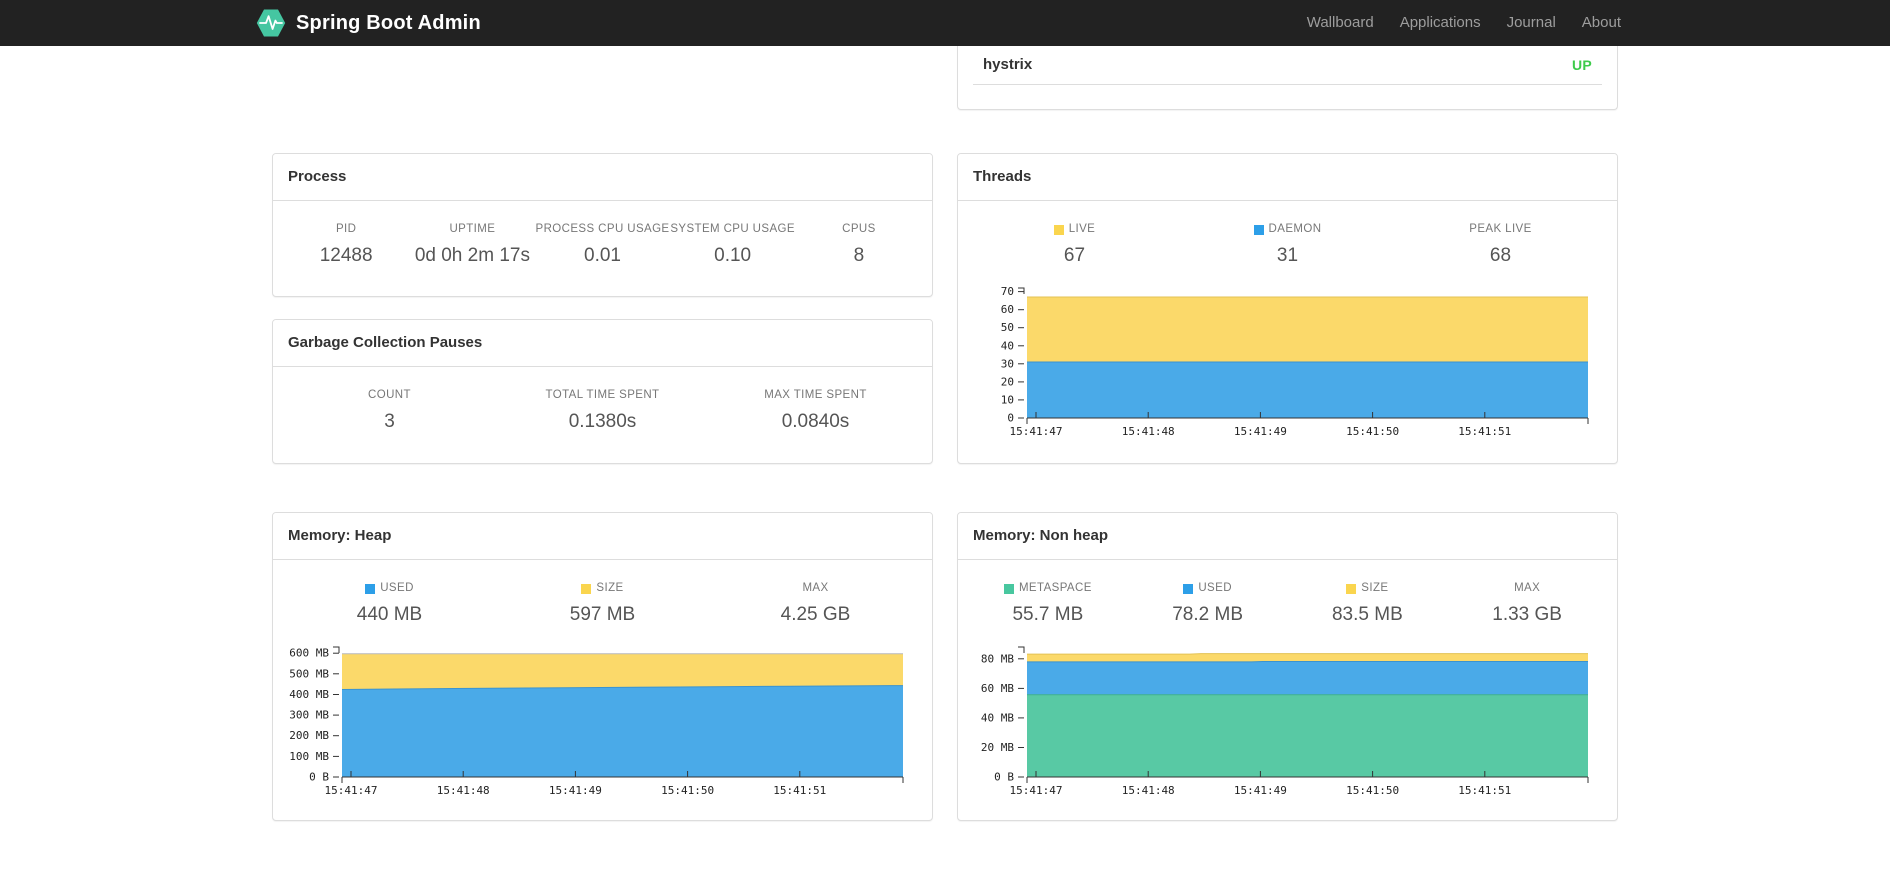  Describe the element at coordinates (815, 410) in the screenshot. I see `metric-gc-max-time: MAX TIME SPENT 0.0840s` at that location.